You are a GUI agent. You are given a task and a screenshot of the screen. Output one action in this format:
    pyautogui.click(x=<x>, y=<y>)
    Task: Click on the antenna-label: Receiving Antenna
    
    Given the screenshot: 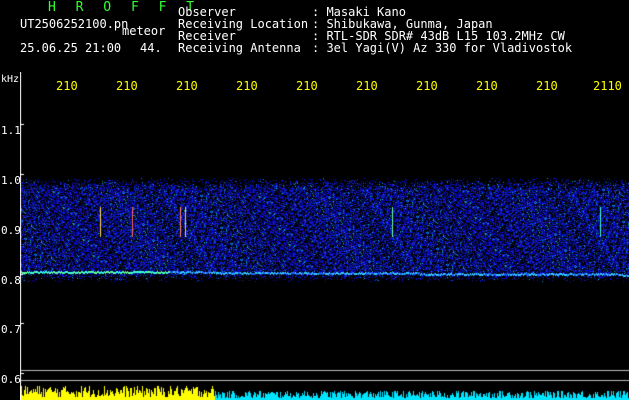 What is the action you would take?
    pyautogui.click(x=239, y=48)
    